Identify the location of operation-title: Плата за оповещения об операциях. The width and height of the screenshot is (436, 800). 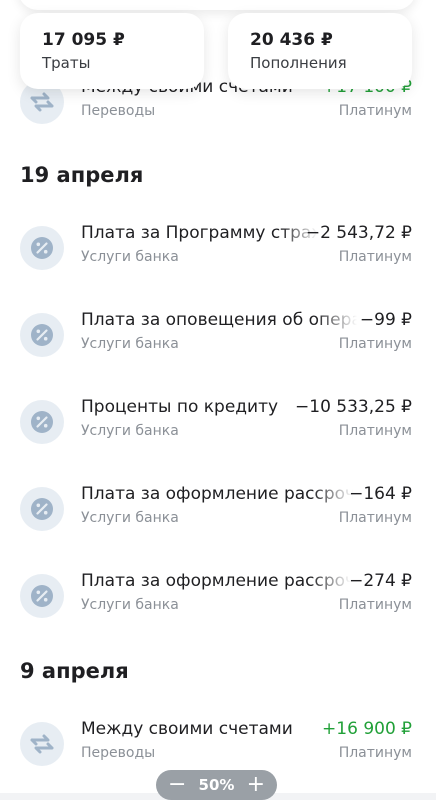
(219, 320).